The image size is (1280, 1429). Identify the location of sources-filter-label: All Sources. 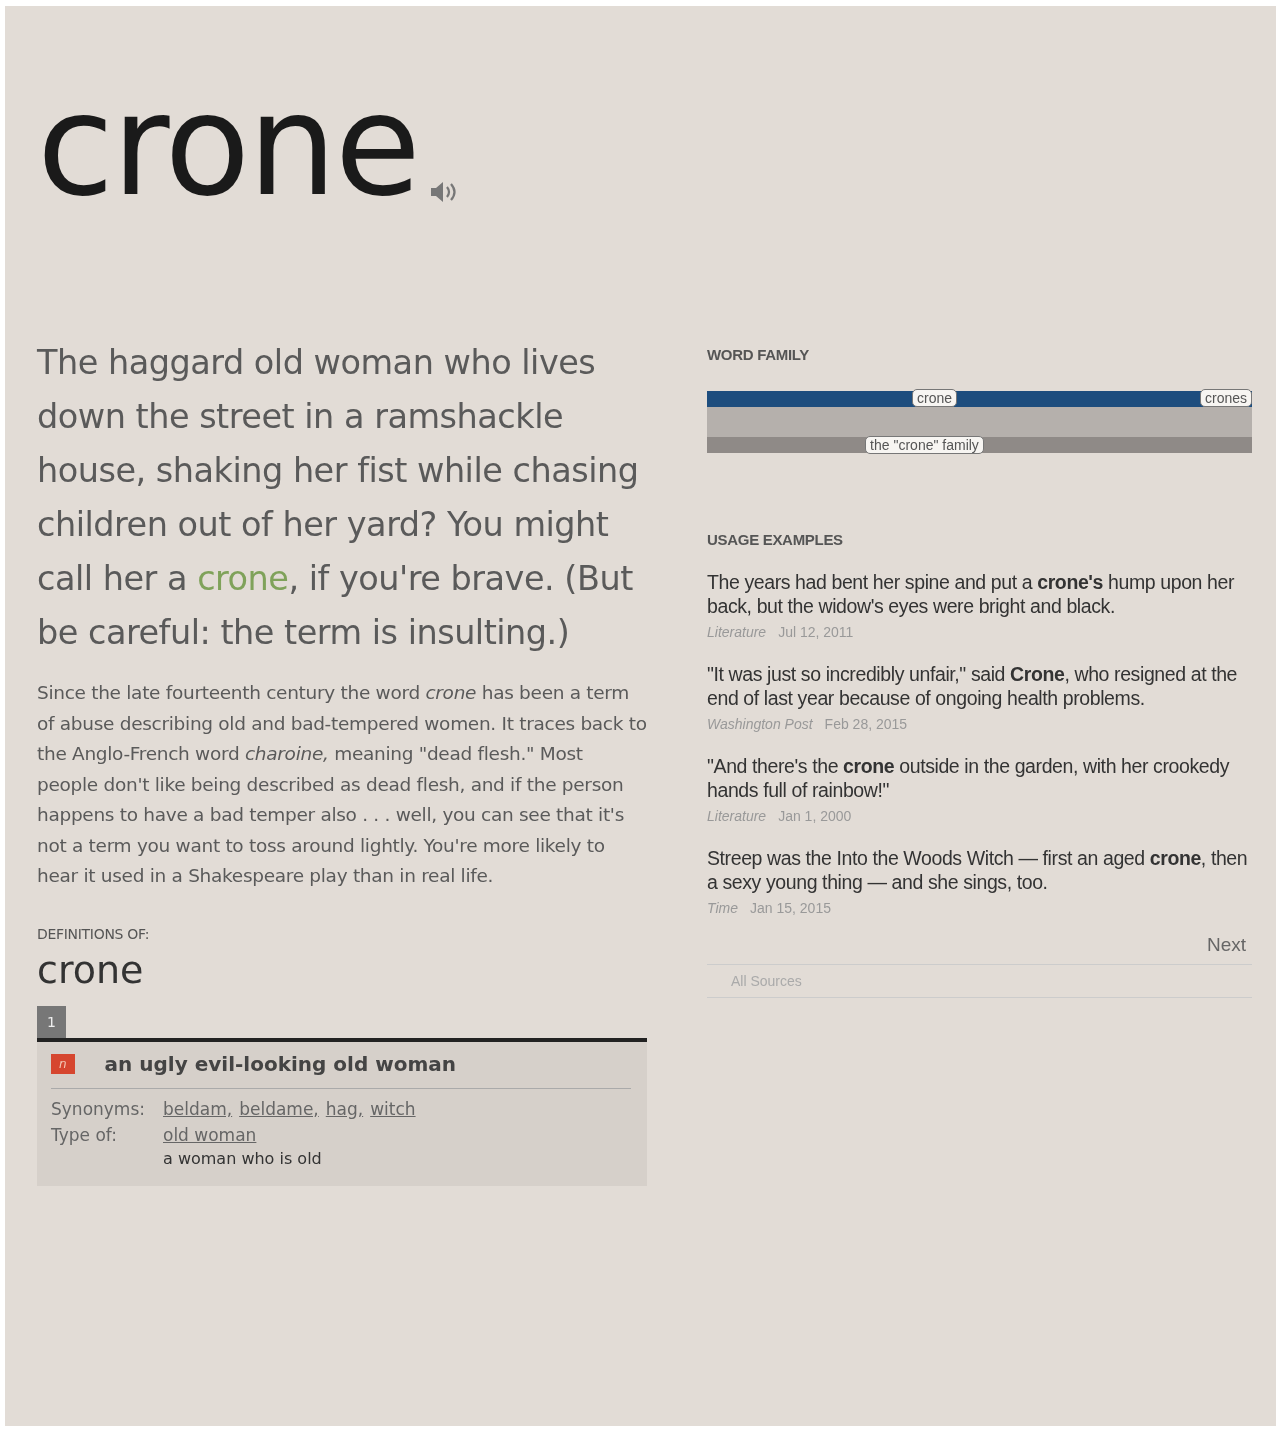
(766, 981).